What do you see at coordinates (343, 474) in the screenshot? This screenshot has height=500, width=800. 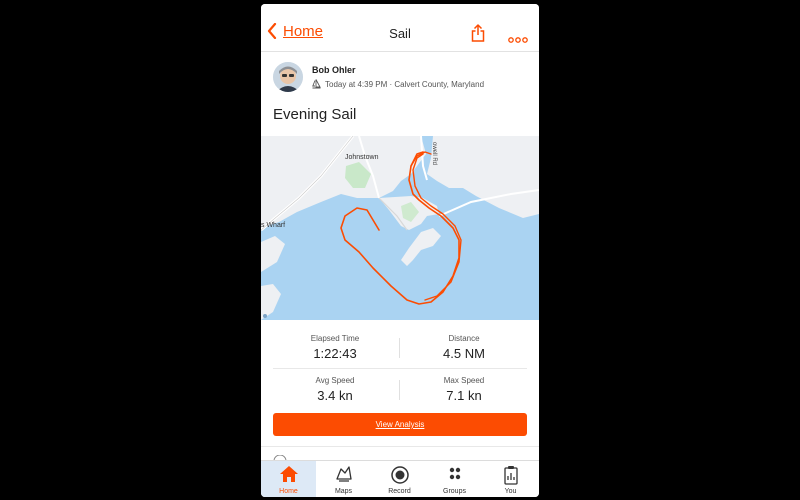 I see `maps-icon` at bounding box center [343, 474].